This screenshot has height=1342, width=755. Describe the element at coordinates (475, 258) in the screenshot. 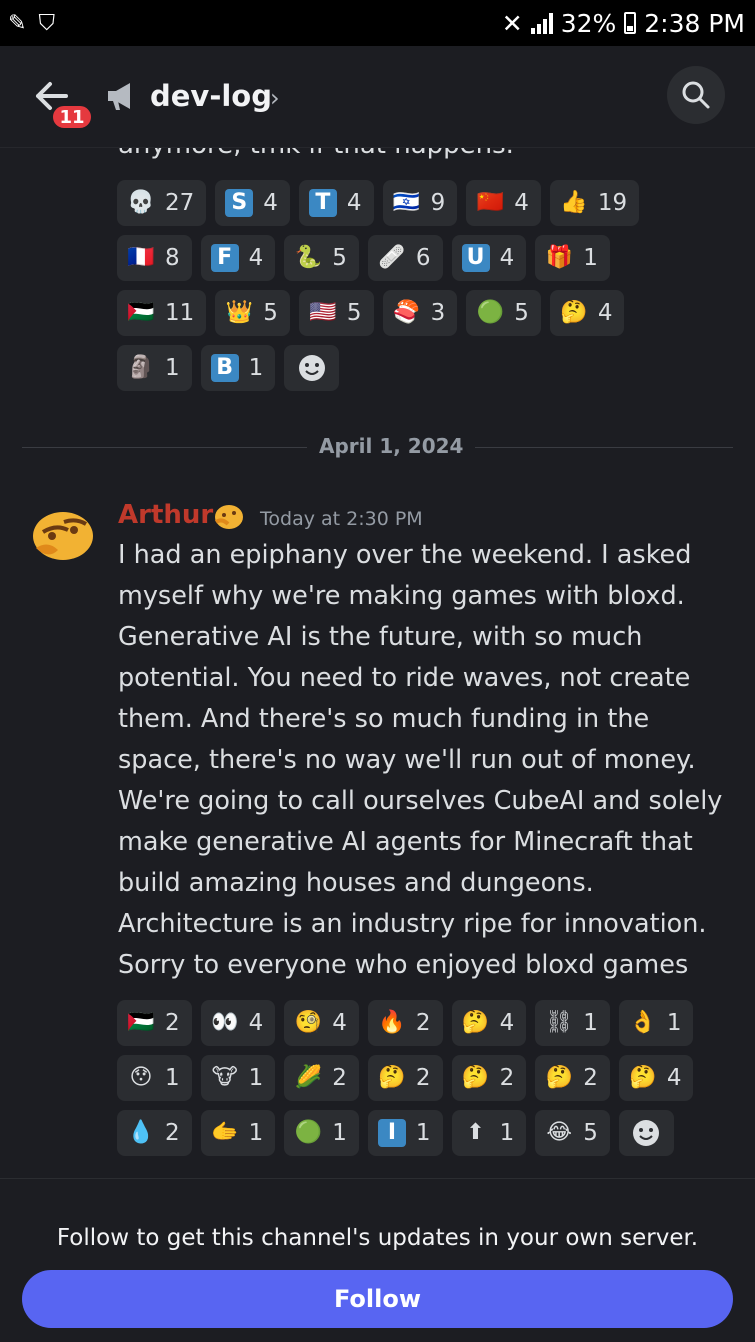

I see `reaction-emoji-icon: U` at that location.